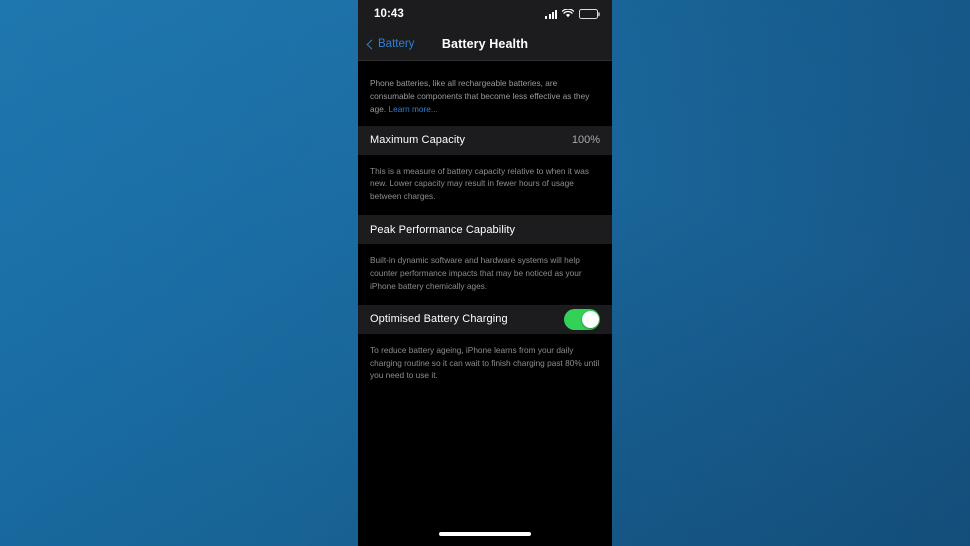 Image resolution: width=970 pixels, height=546 pixels. What do you see at coordinates (439, 319) in the screenshot?
I see `row-label-optimised-battery-charging: Optimised Battery Charging` at bounding box center [439, 319].